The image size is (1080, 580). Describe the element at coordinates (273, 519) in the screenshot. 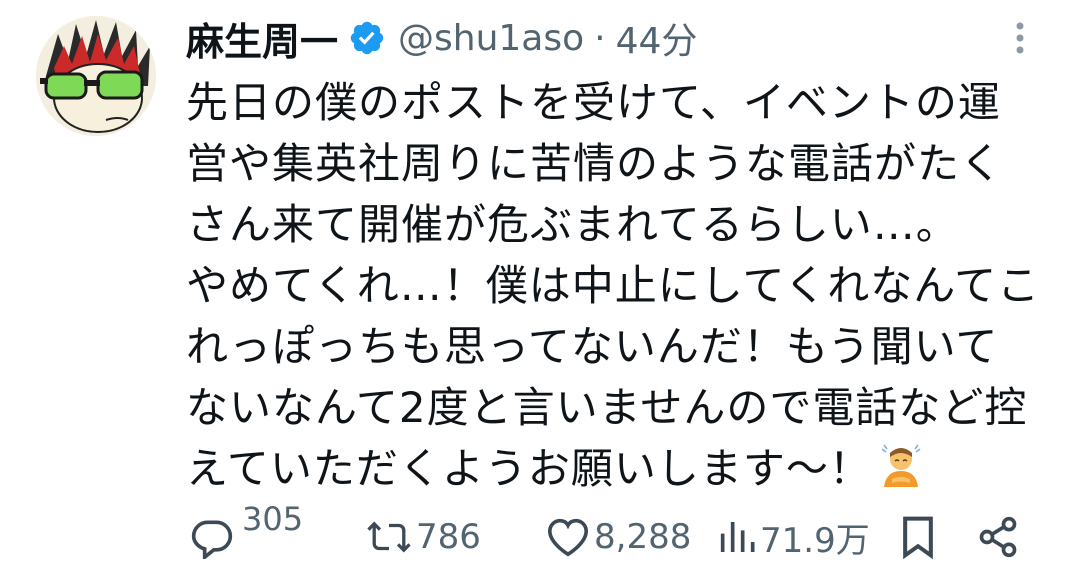

I see `reply-count: 305` at that location.